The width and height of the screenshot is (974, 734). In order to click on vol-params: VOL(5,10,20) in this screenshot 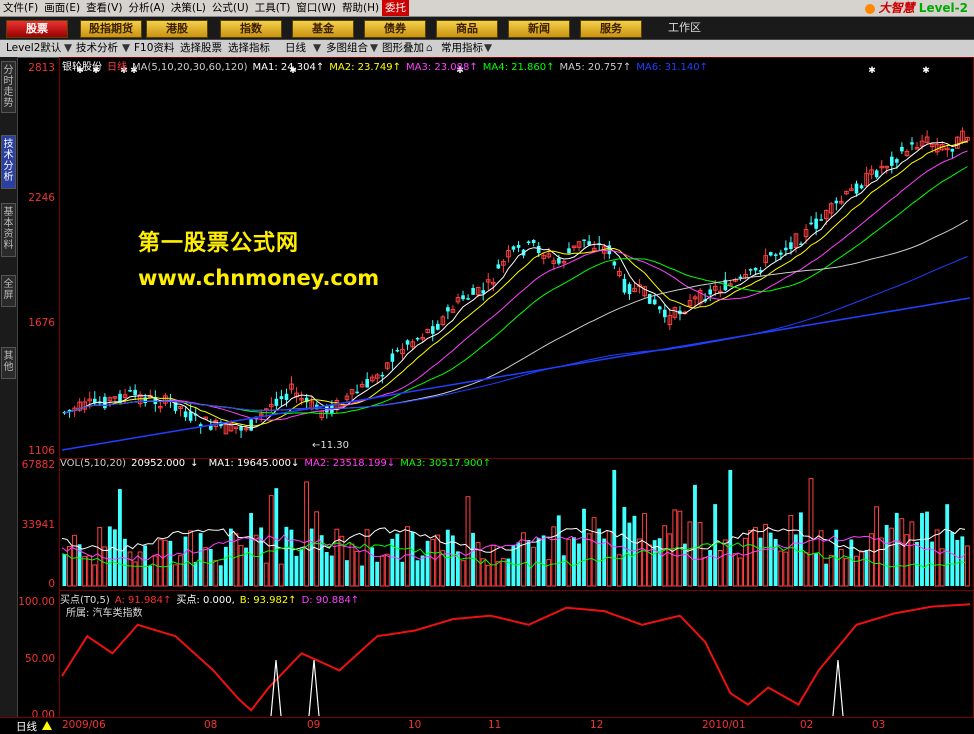, I will do `click(93, 463)`.